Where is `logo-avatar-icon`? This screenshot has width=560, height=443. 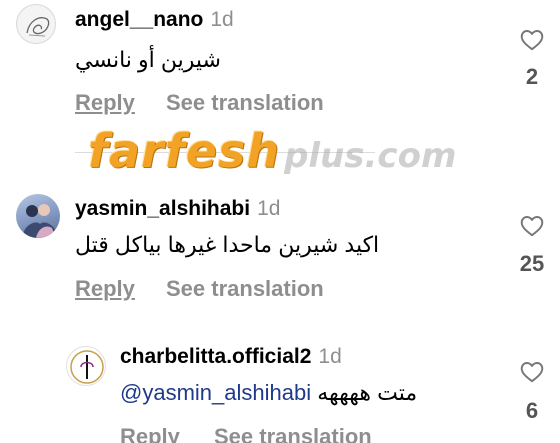 logo-avatar-icon is located at coordinates (87, 367).